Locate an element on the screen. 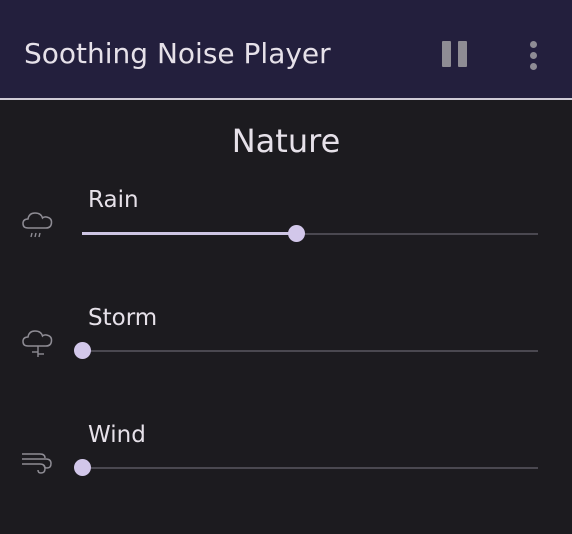 This screenshot has height=534, width=572. wind-icon is located at coordinates (37, 463).